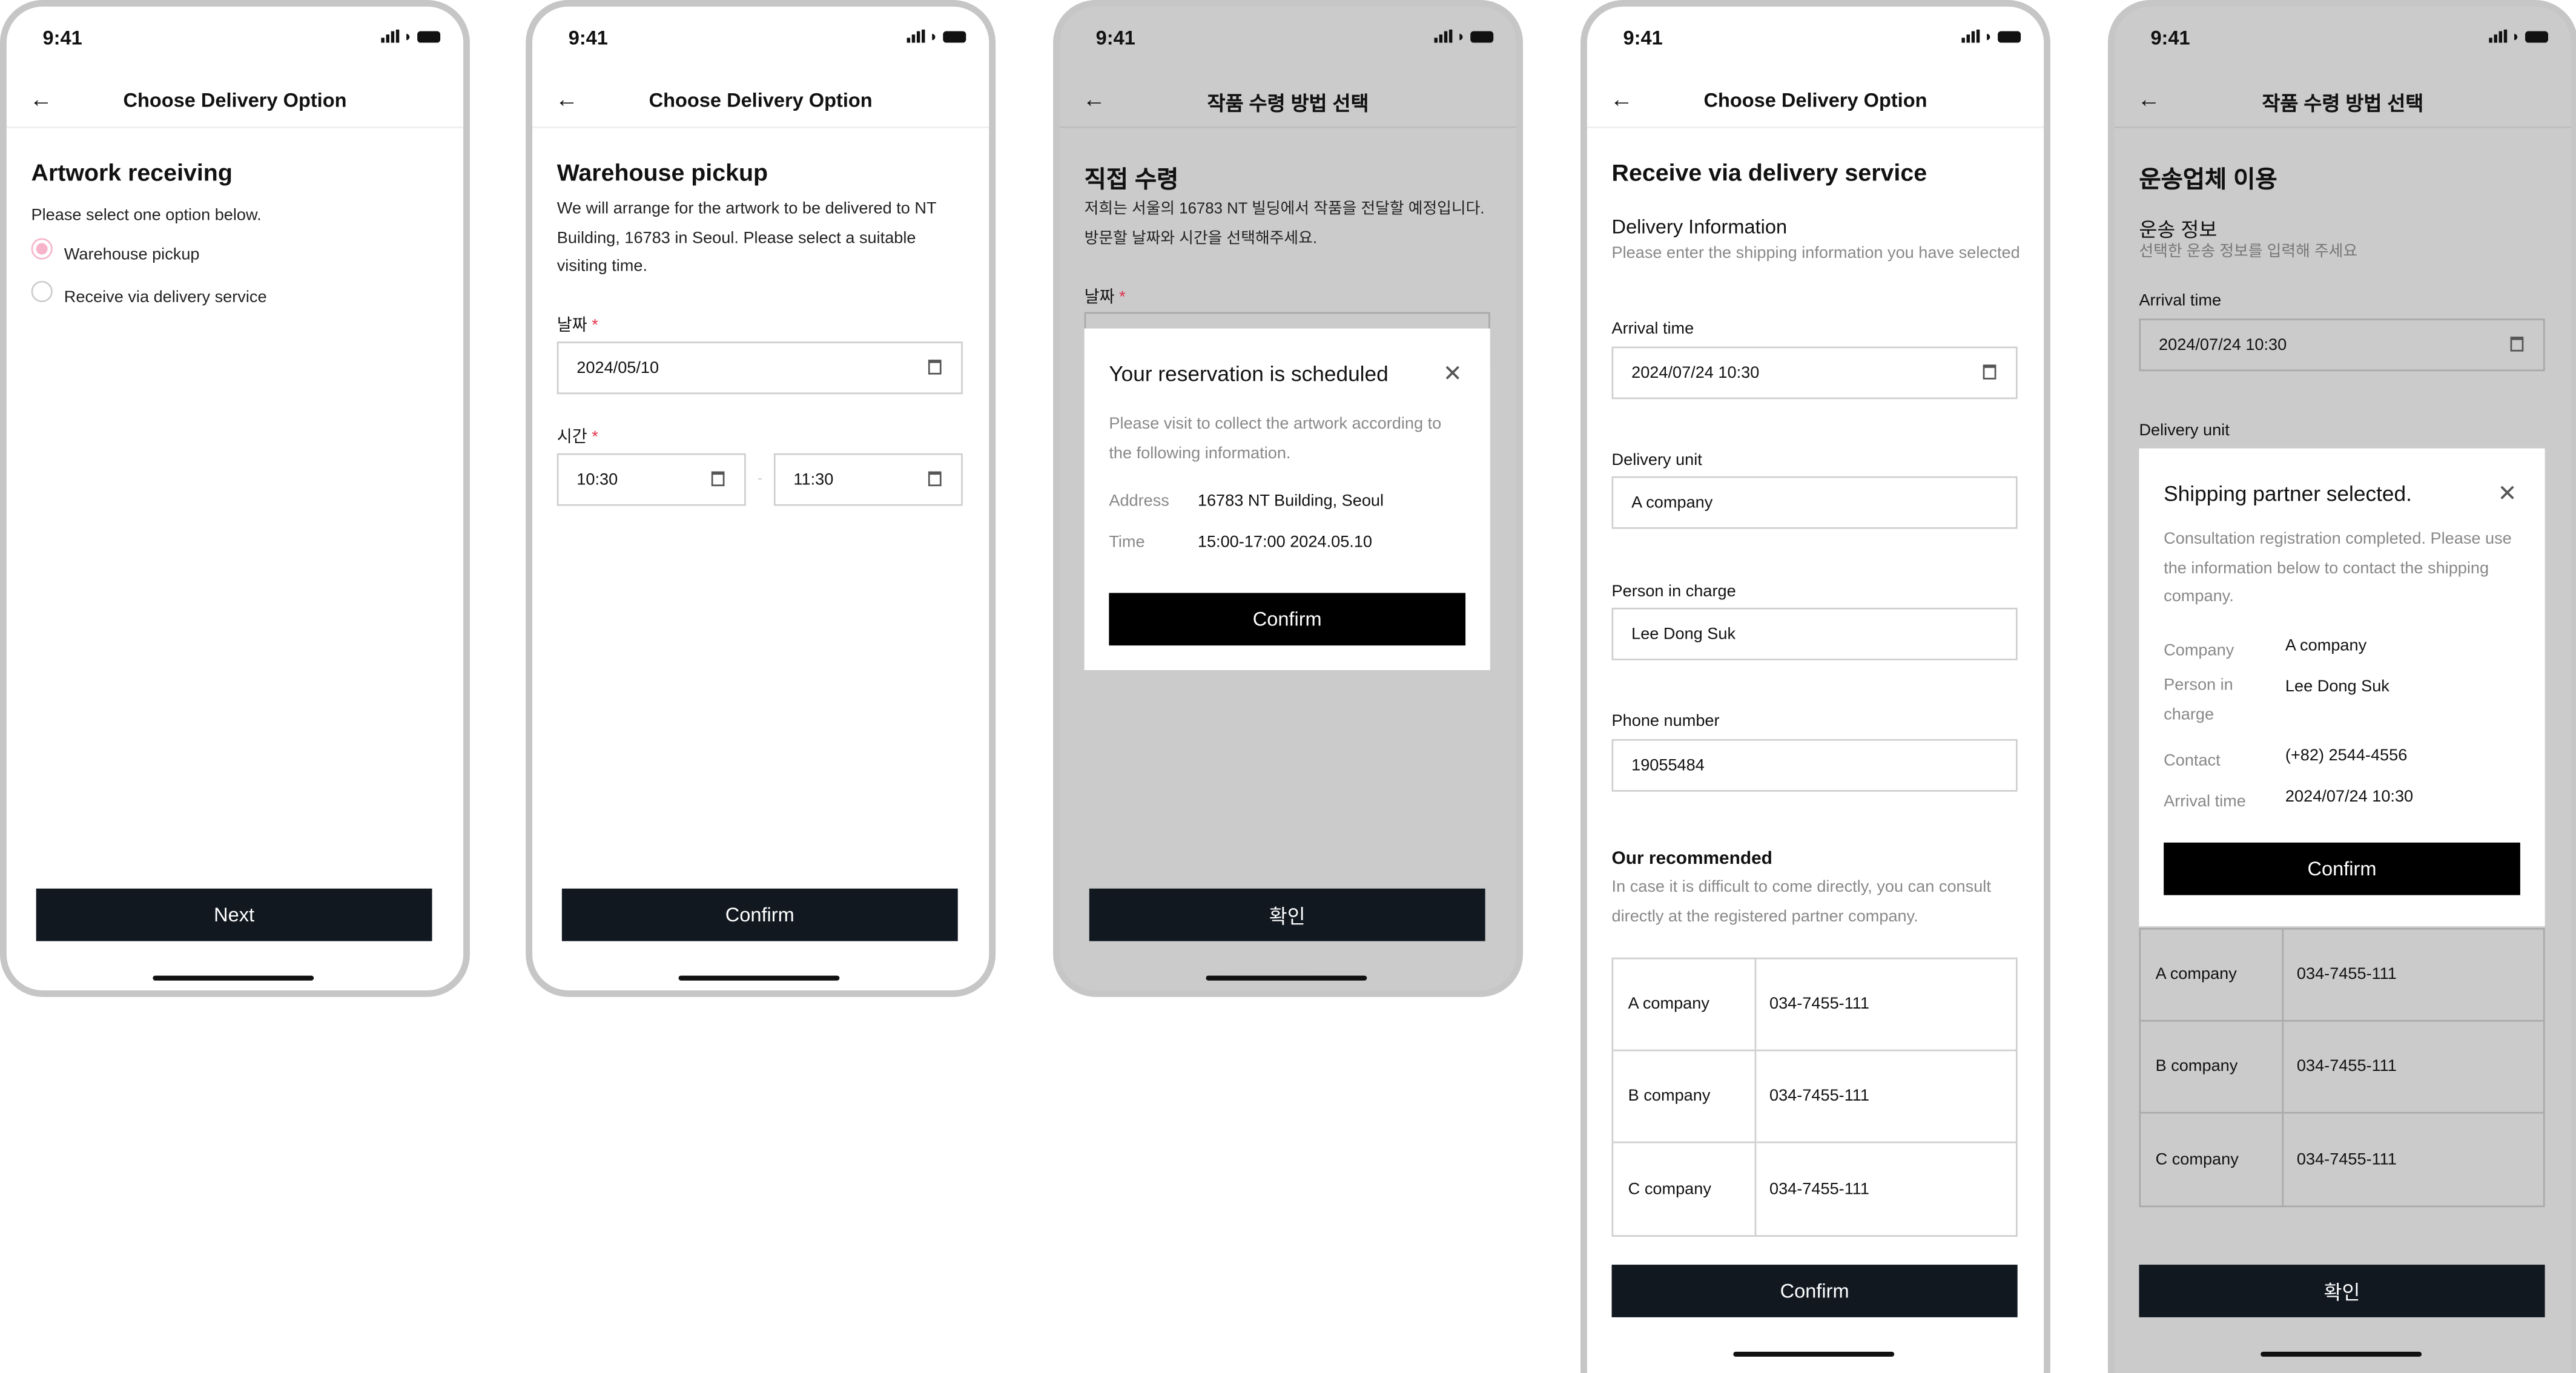 The width and height of the screenshot is (2576, 1373). I want to click on person-in-charge-input: Lee Dong Suk, so click(1814, 633).